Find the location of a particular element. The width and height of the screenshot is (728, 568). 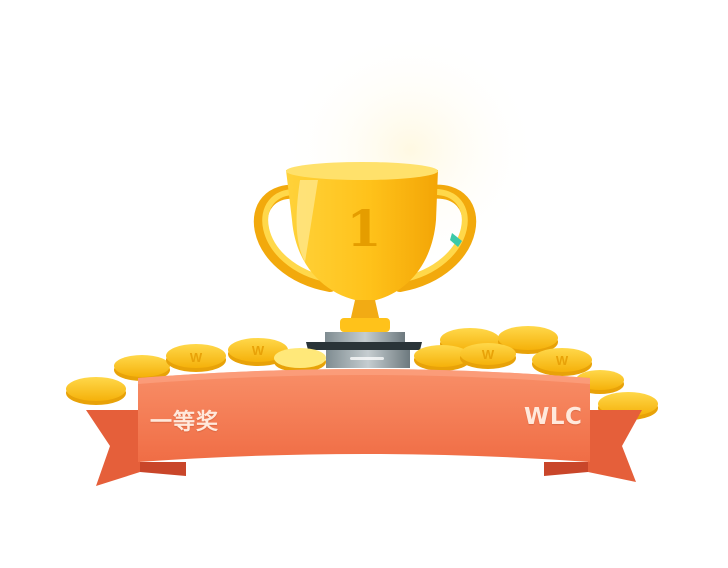

brand-label: WLC is located at coordinates (553, 417).